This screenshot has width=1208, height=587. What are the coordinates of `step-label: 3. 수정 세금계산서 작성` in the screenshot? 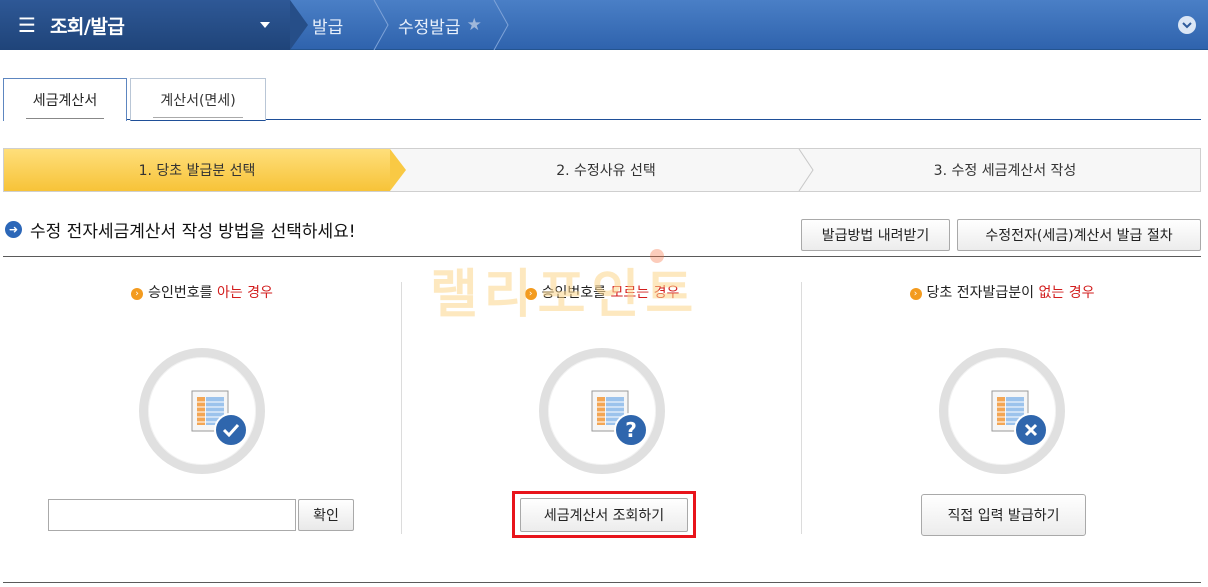 It's located at (1005, 171).